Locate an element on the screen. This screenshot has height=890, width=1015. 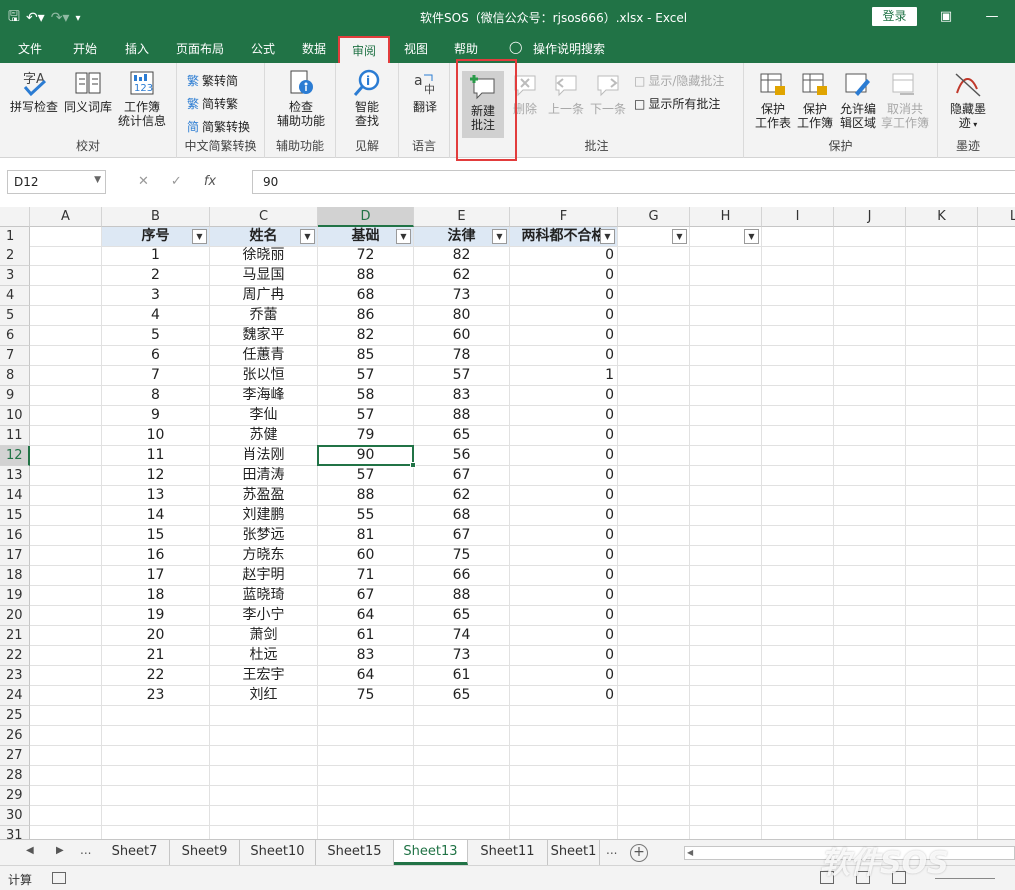
cell-d15: 55 is located at coordinates (366, 516).